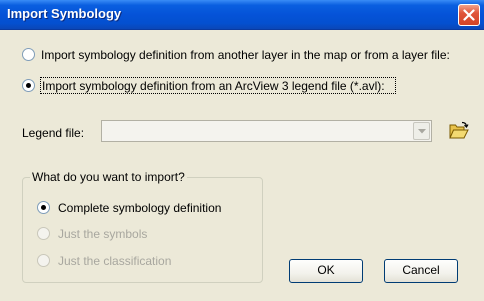  What do you see at coordinates (114, 261) in the screenshot?
I see `radio-just-classification-label: Just the classification` at bounding box center [114, 261].